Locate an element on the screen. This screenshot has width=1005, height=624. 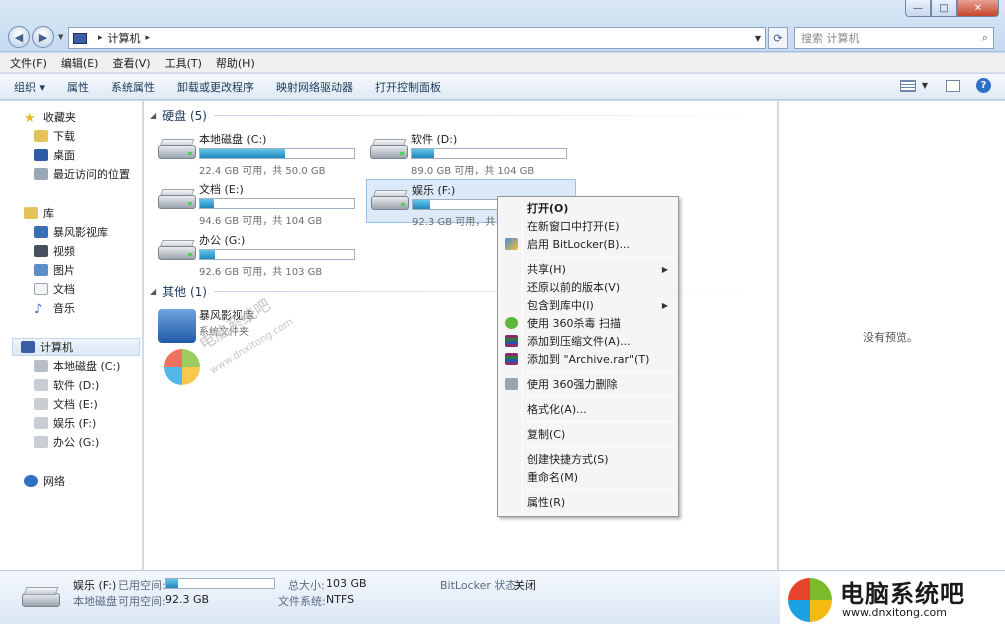
details-drive-type: 本地磁盘 is located at coordinates (95, 601).